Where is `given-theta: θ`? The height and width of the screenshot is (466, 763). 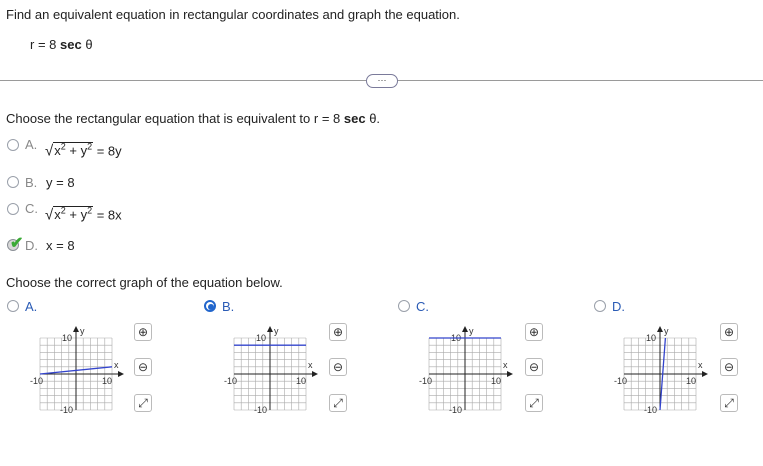 given-theta: θ is located at coordinates (87, 44).